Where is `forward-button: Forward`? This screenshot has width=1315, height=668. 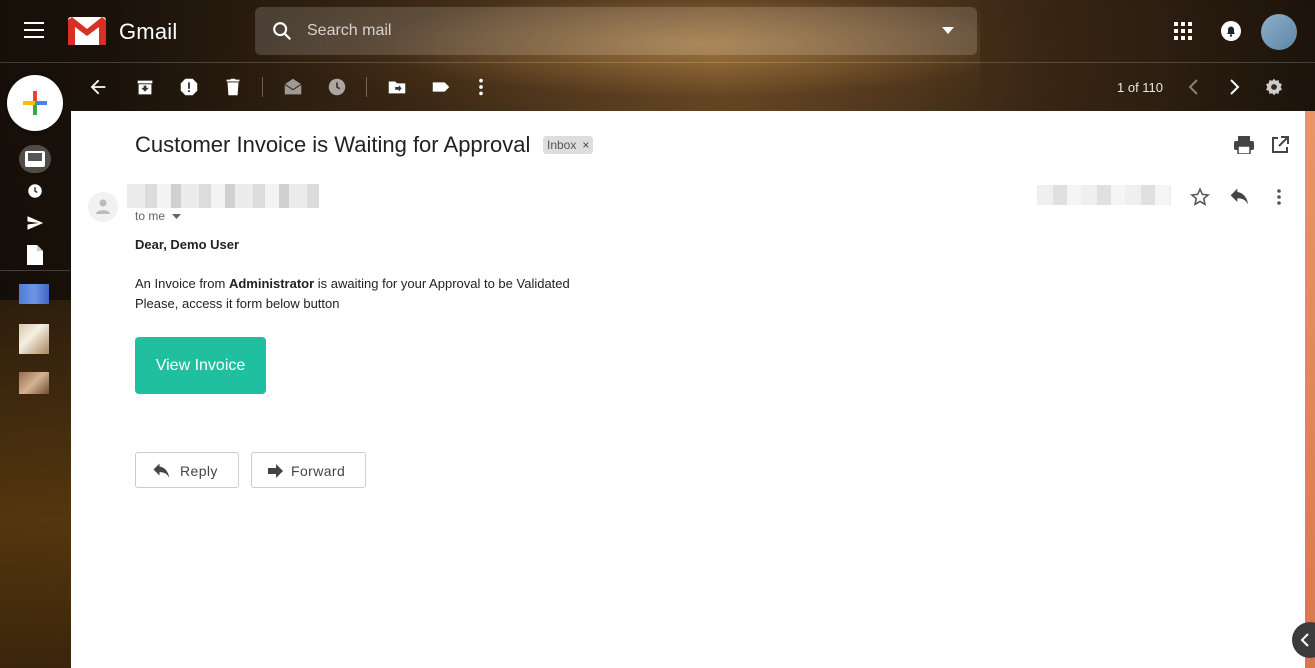
forward-button: Forward is located at coordinates (308, 470).